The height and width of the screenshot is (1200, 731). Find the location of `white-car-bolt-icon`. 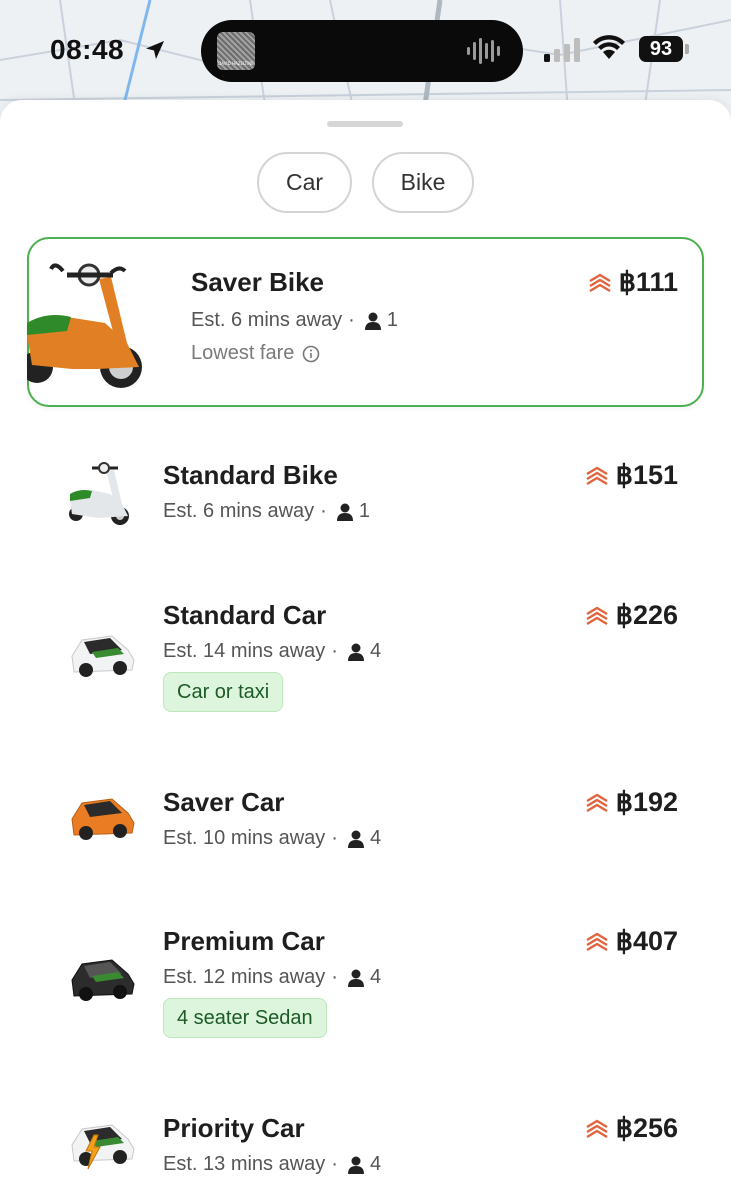

white-car-bolt-icon is located at coordinates (103, 1147).